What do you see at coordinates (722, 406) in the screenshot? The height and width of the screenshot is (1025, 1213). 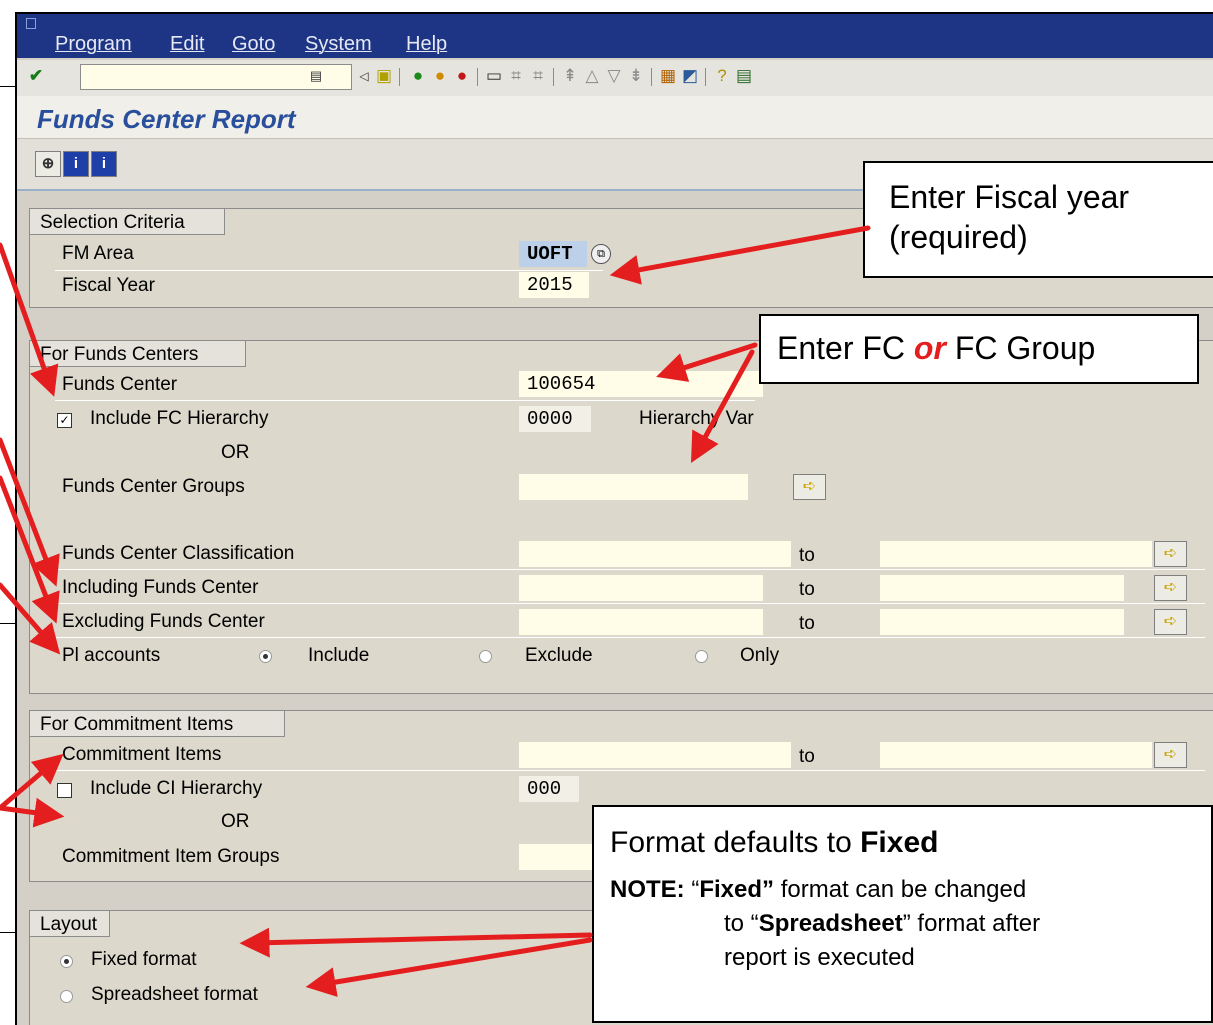 I see `arrow-fc-groups` at bounding box center [722, 406].